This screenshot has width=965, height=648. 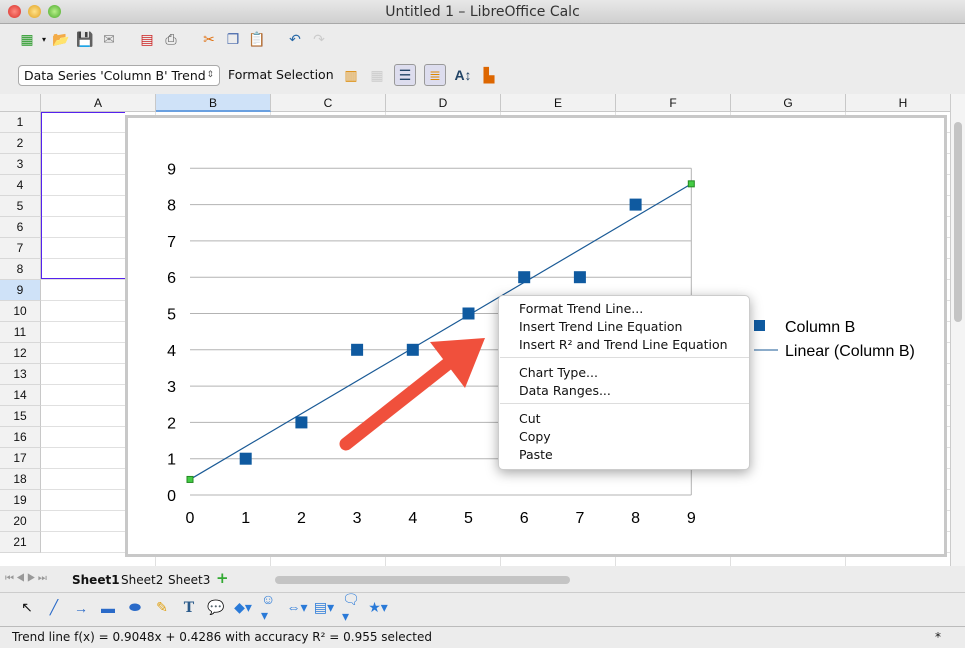 What do you see at coordinates (171, 496) in the screenshot?
I see `y-tick-label: 0` at bounding box center [171, 496].